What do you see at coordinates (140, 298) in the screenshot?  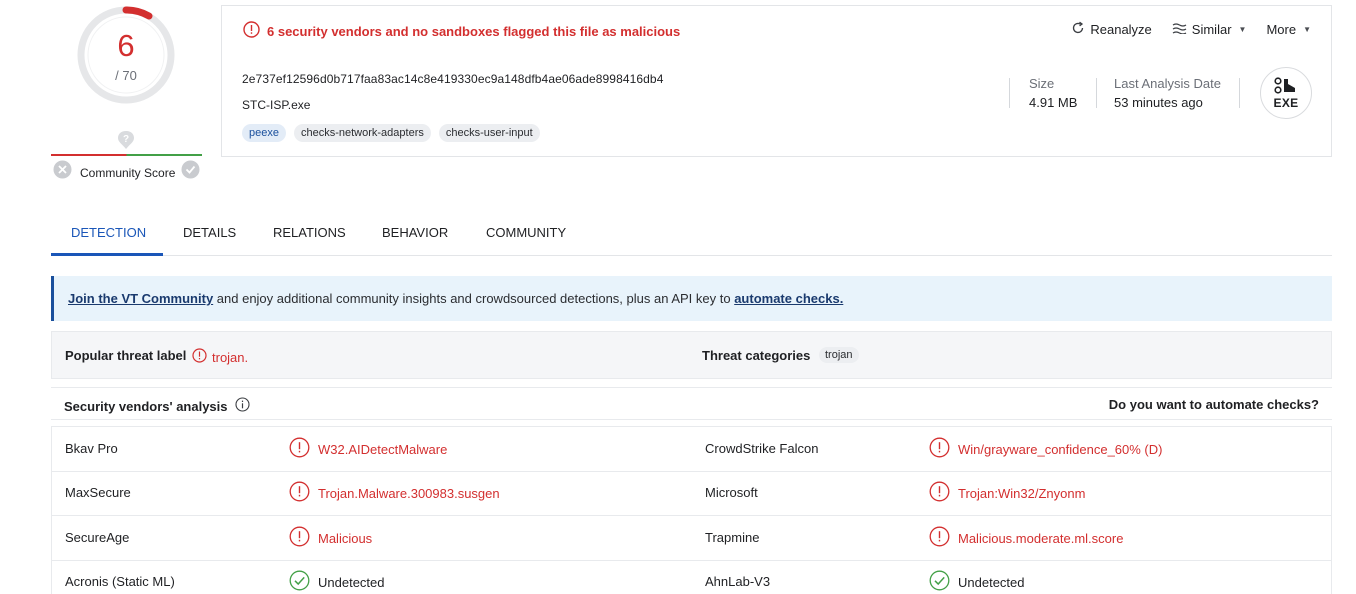 I see `join-community-link: Join the VT Community` at bounding box center [140, 298].